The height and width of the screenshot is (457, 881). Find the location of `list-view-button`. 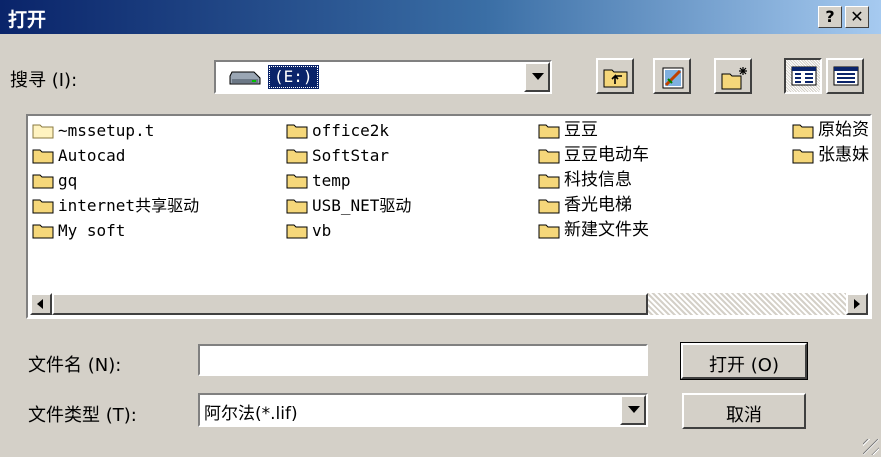

list-view-button is located at coordinates (803, 76).